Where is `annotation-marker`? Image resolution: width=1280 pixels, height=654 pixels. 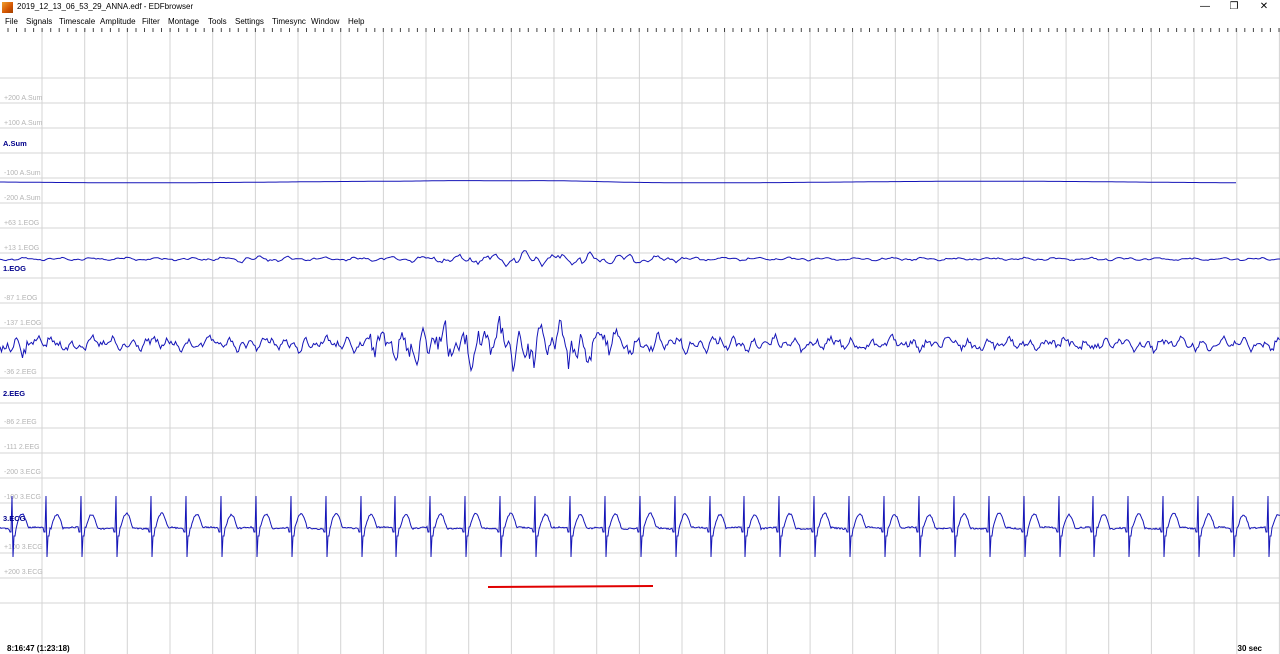
annotation-marker is located at coordinates (570, 586).